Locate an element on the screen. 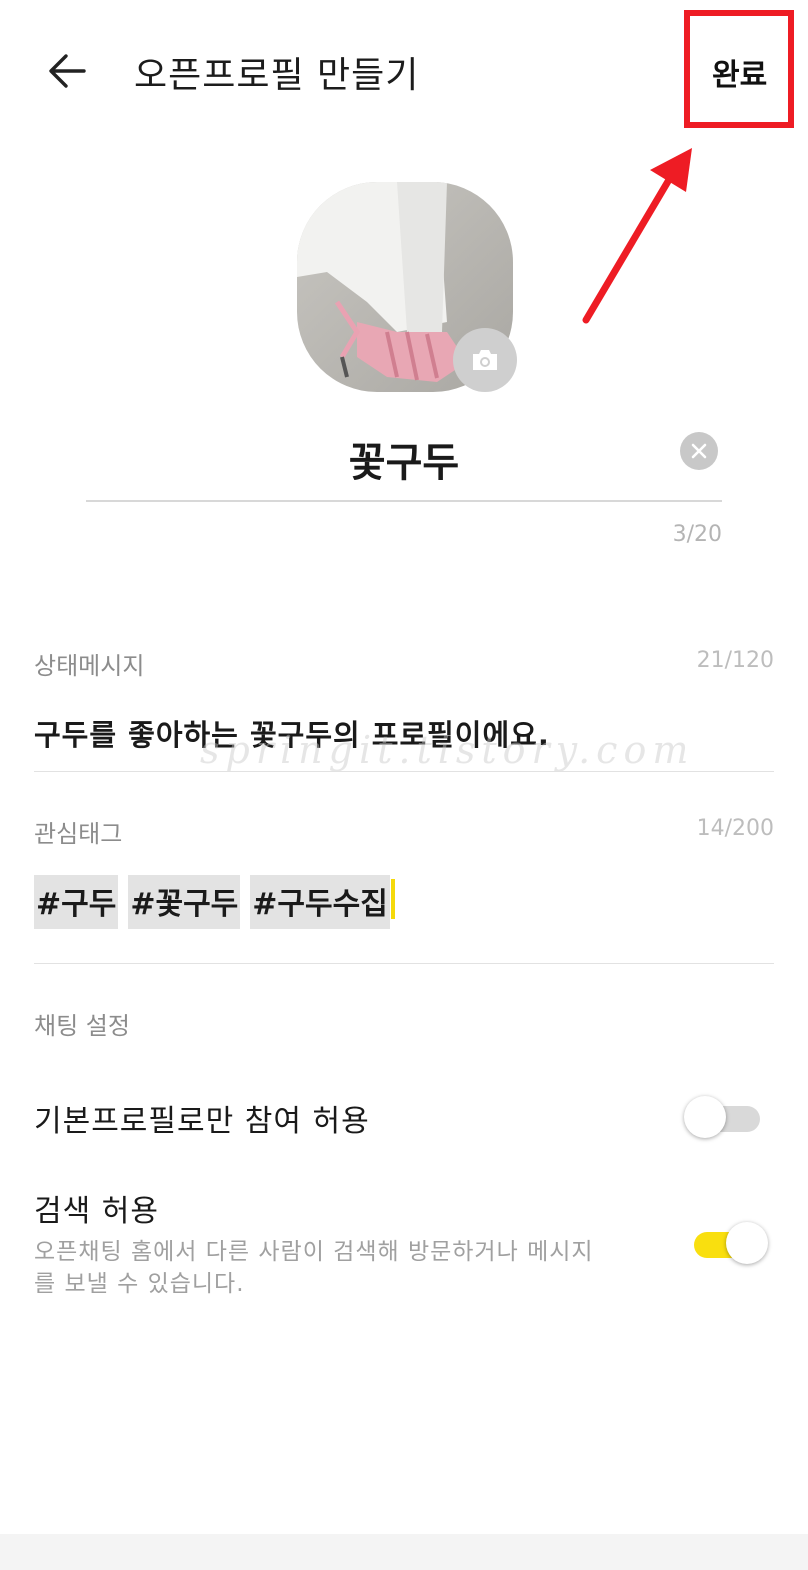  page-title: 오픈프로필 만들기 is located at coordinates (277, 75).